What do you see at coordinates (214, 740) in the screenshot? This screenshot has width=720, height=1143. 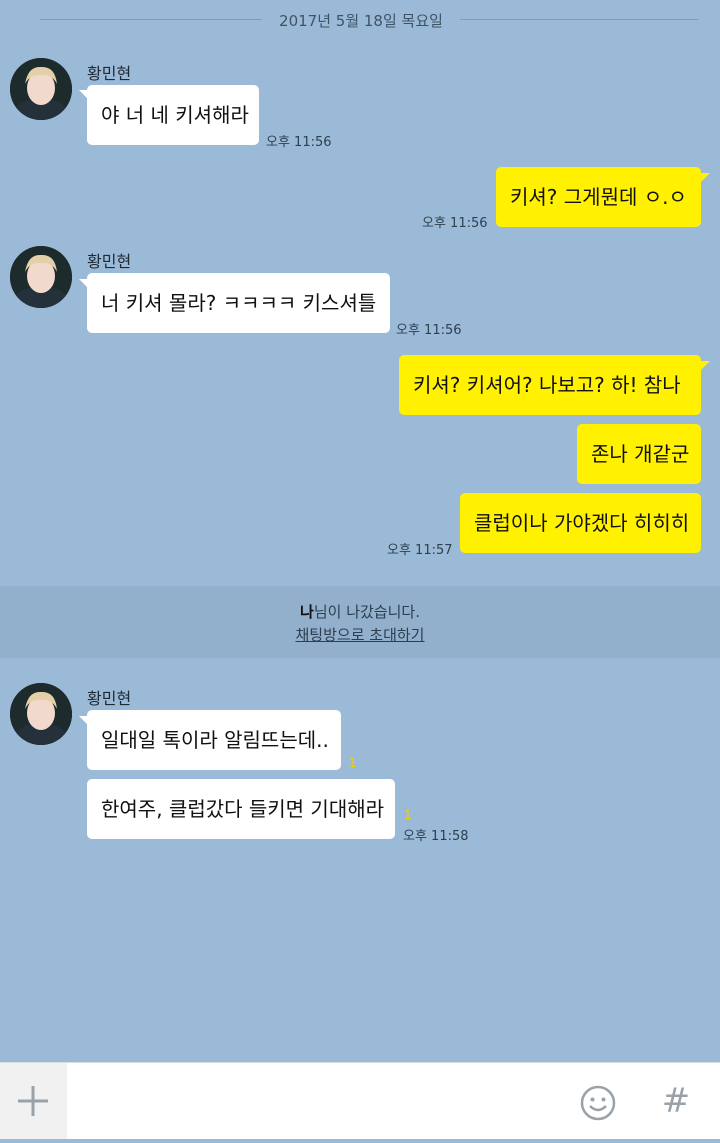 I see `message-bubble: 일대일 톡이라 알림뜨는데..` at bounding box center [214, 740].